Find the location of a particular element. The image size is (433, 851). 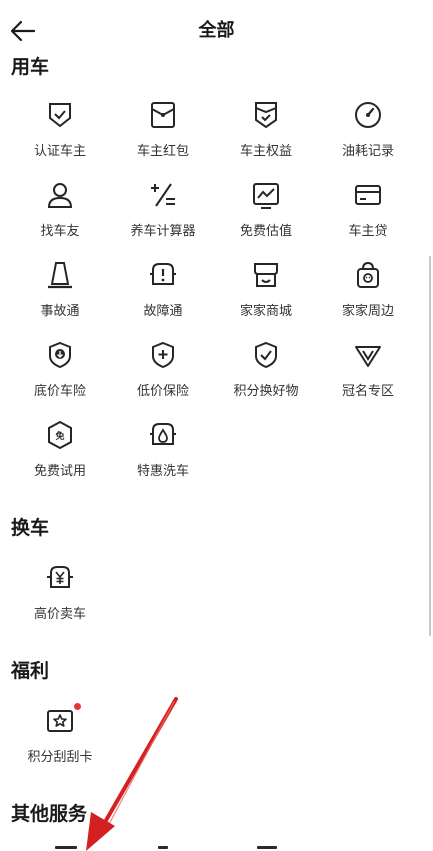

item-car-wash-deal: 特惠洗车 is located at coordinates (163, 456).